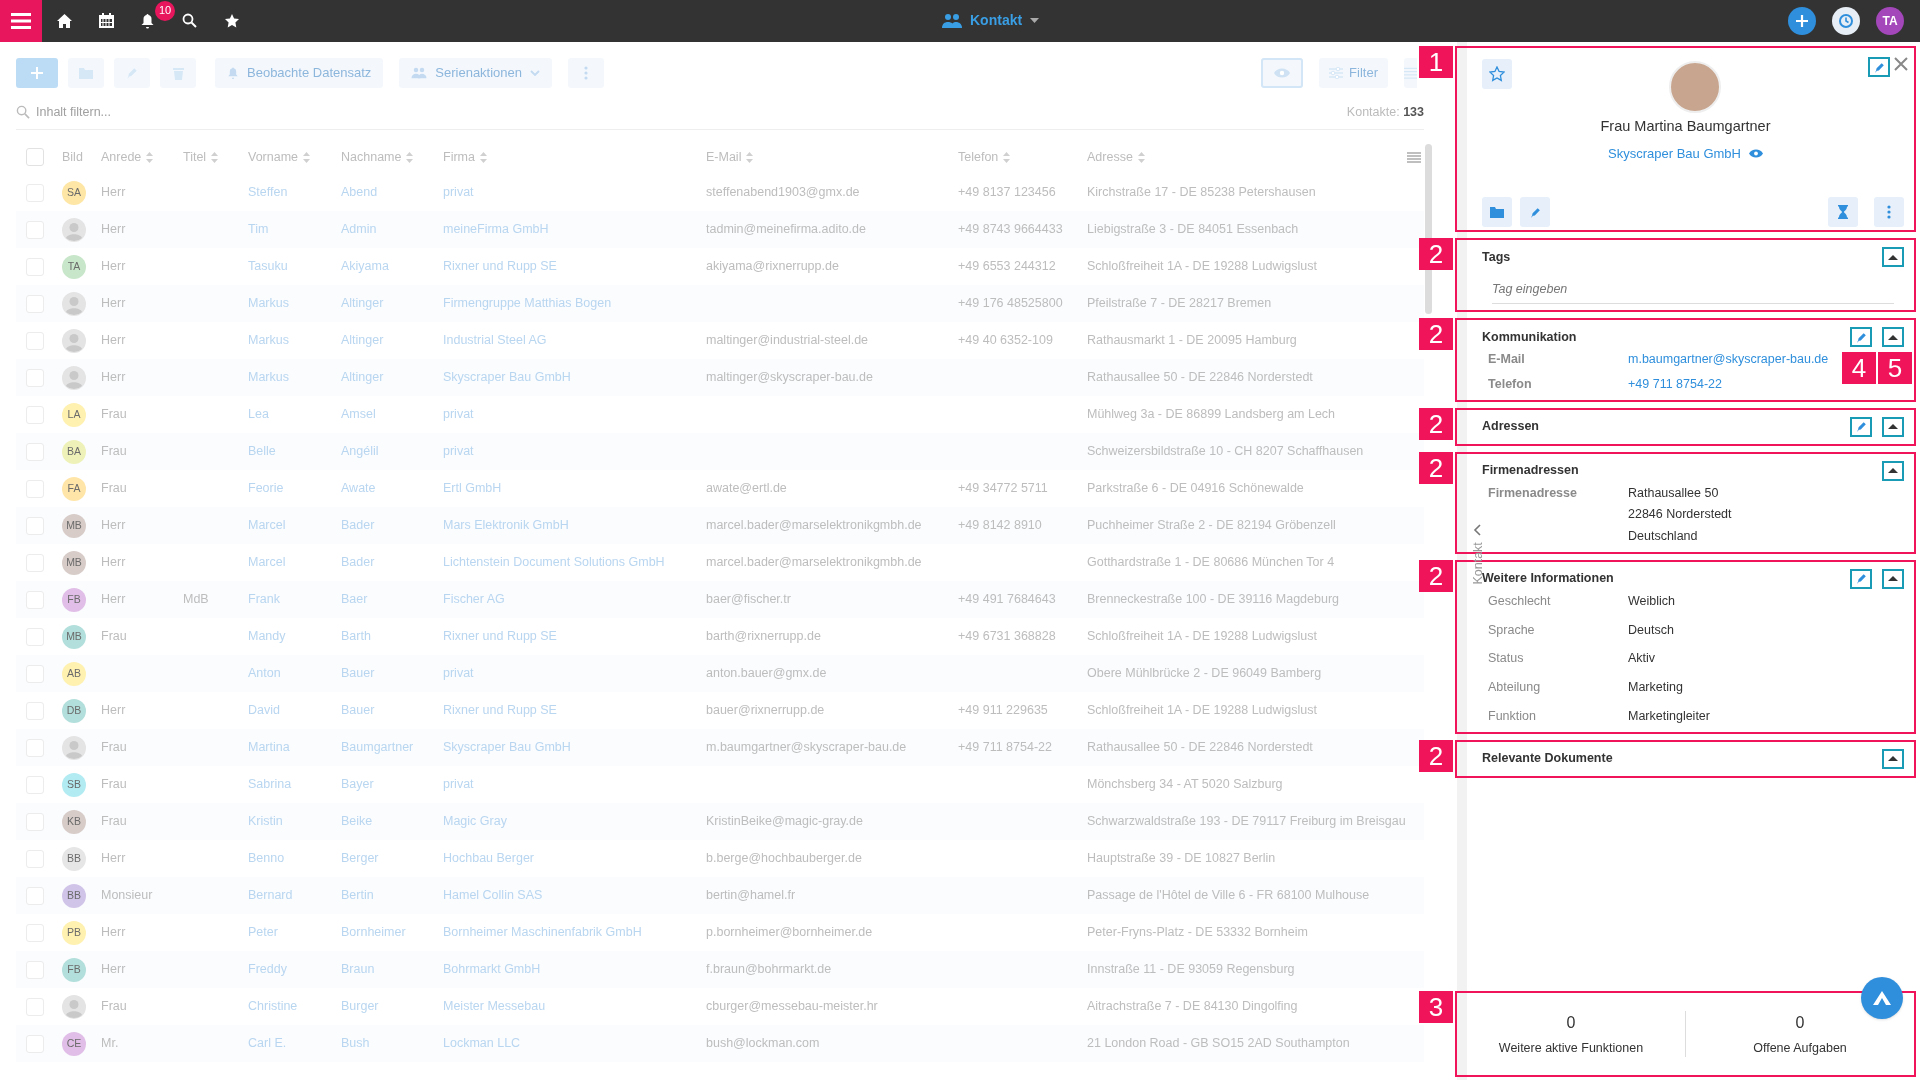  I want to click on table-cell: Hochbau Berger, so click(489, 858).